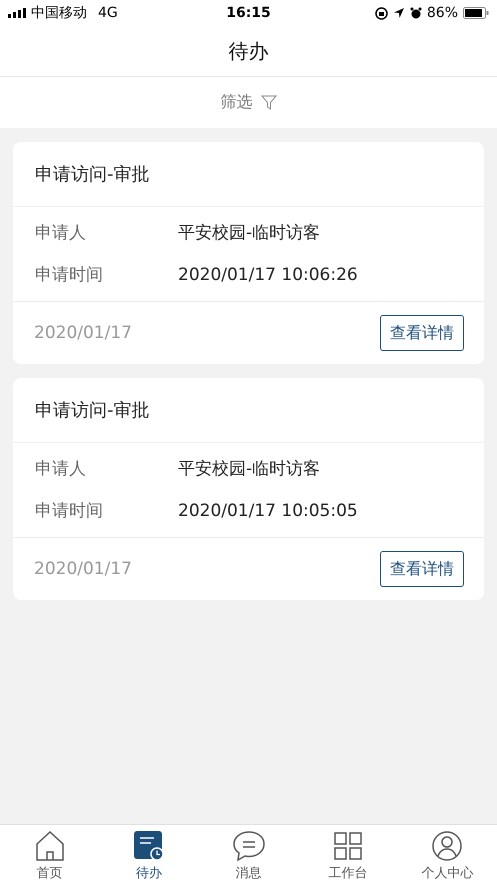 The width and height of the screenshot is (497, 883). What do you see at coordinates (476, 13) in the screenshot?
I see `battery-icon` at bounding box center [476, 13].